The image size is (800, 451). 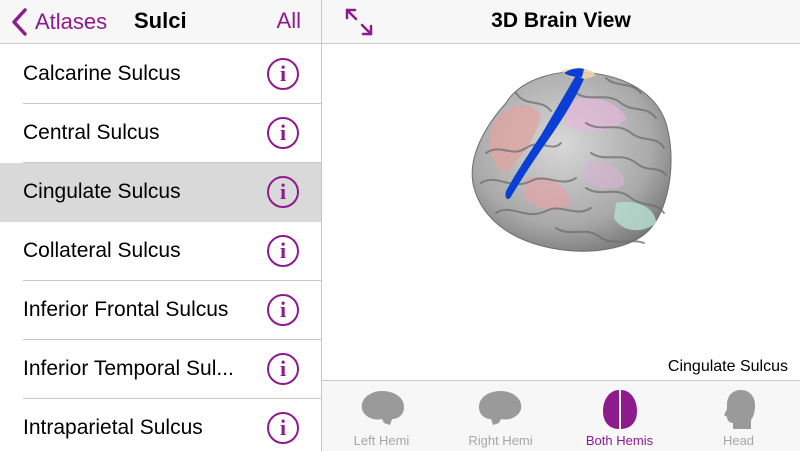 What do you see at coordinates (113, 427) in the screenshot?
I see `list-item-label: Intraparietal Sulcus` at bounding box center [113, 427].